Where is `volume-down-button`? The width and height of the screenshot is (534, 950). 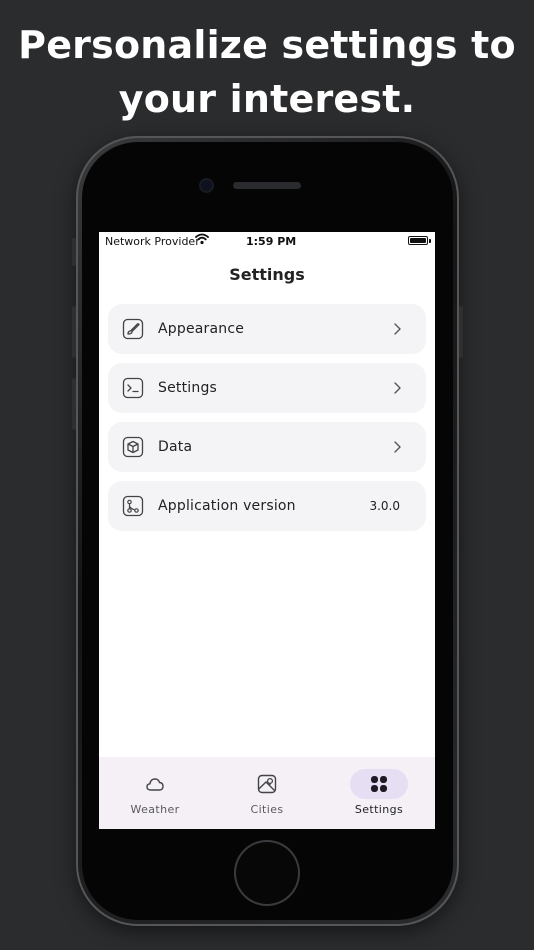
volume-down-button is located at coordinates (74, 404).